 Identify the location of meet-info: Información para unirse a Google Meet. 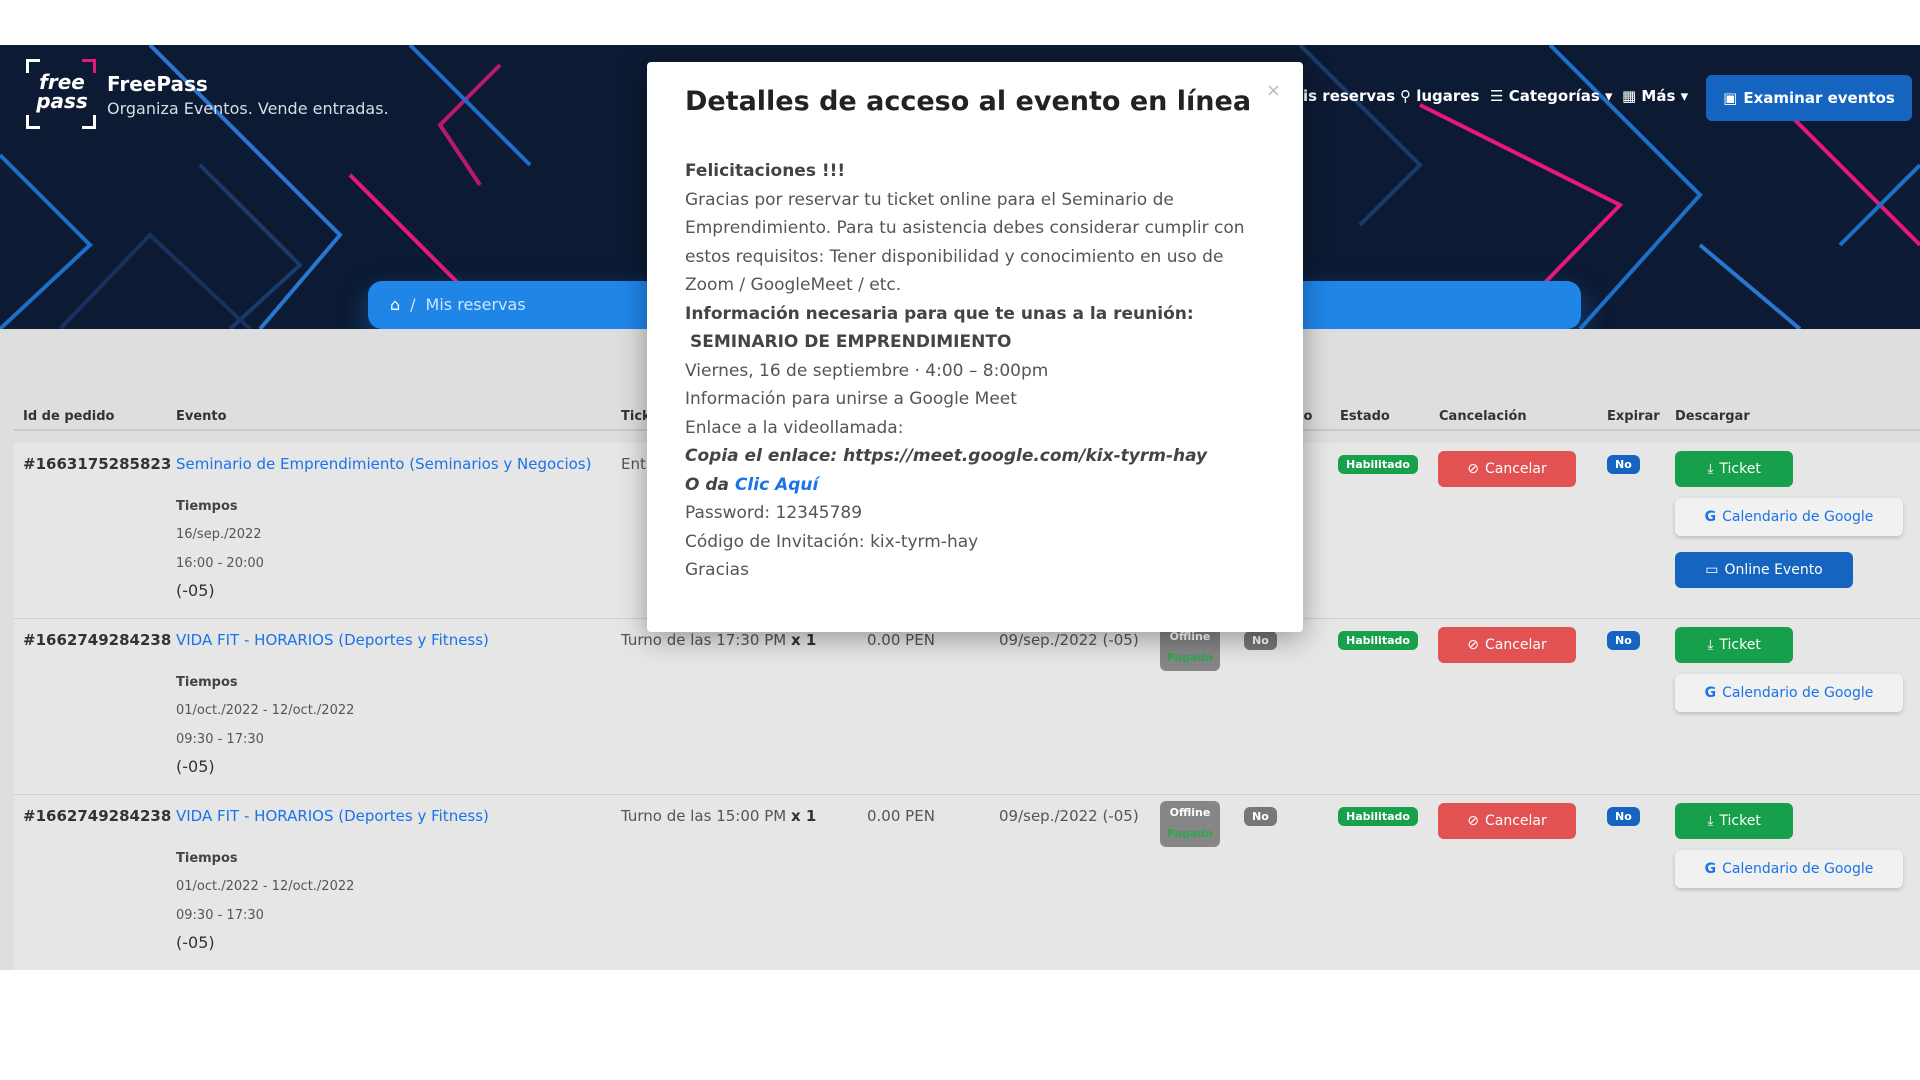
(851, 399).